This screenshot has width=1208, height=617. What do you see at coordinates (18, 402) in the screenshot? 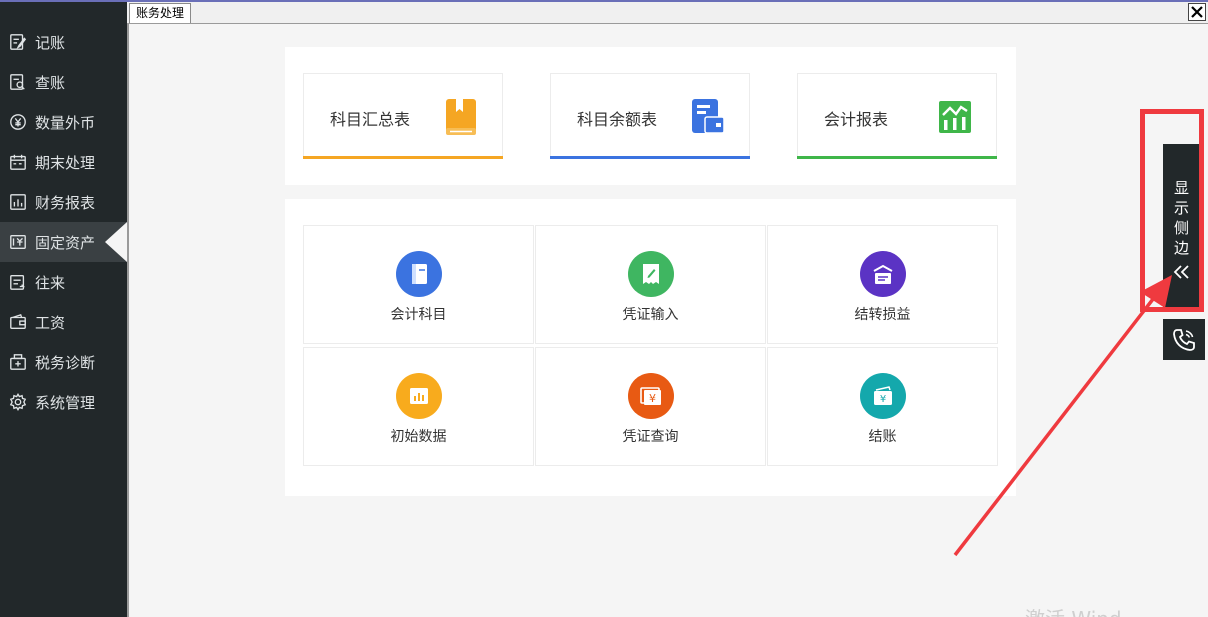
I see `gear-icon` at bounding box center [18, 402].